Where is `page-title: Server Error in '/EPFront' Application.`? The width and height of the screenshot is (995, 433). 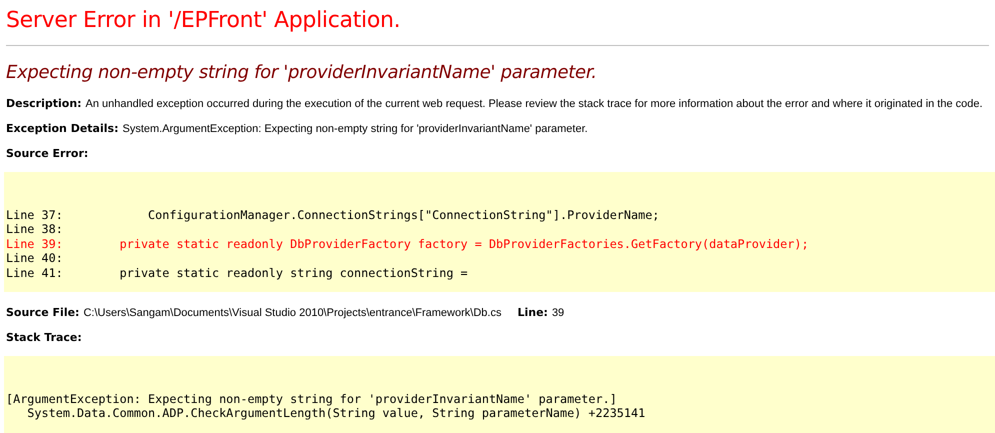
page-title: Server Error in '/EPFront' Application. is located at coordinates (204, 21).